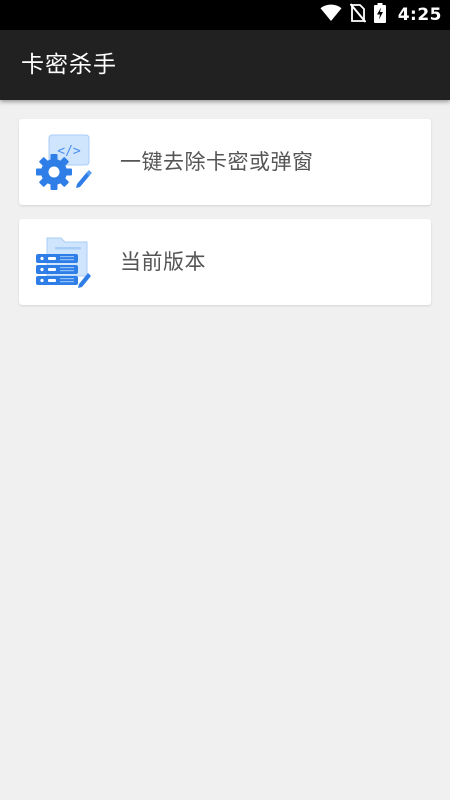  I want to click on menu-item-remove-popup: </> 一键去除卡密或弹窗, so click(225, 162).